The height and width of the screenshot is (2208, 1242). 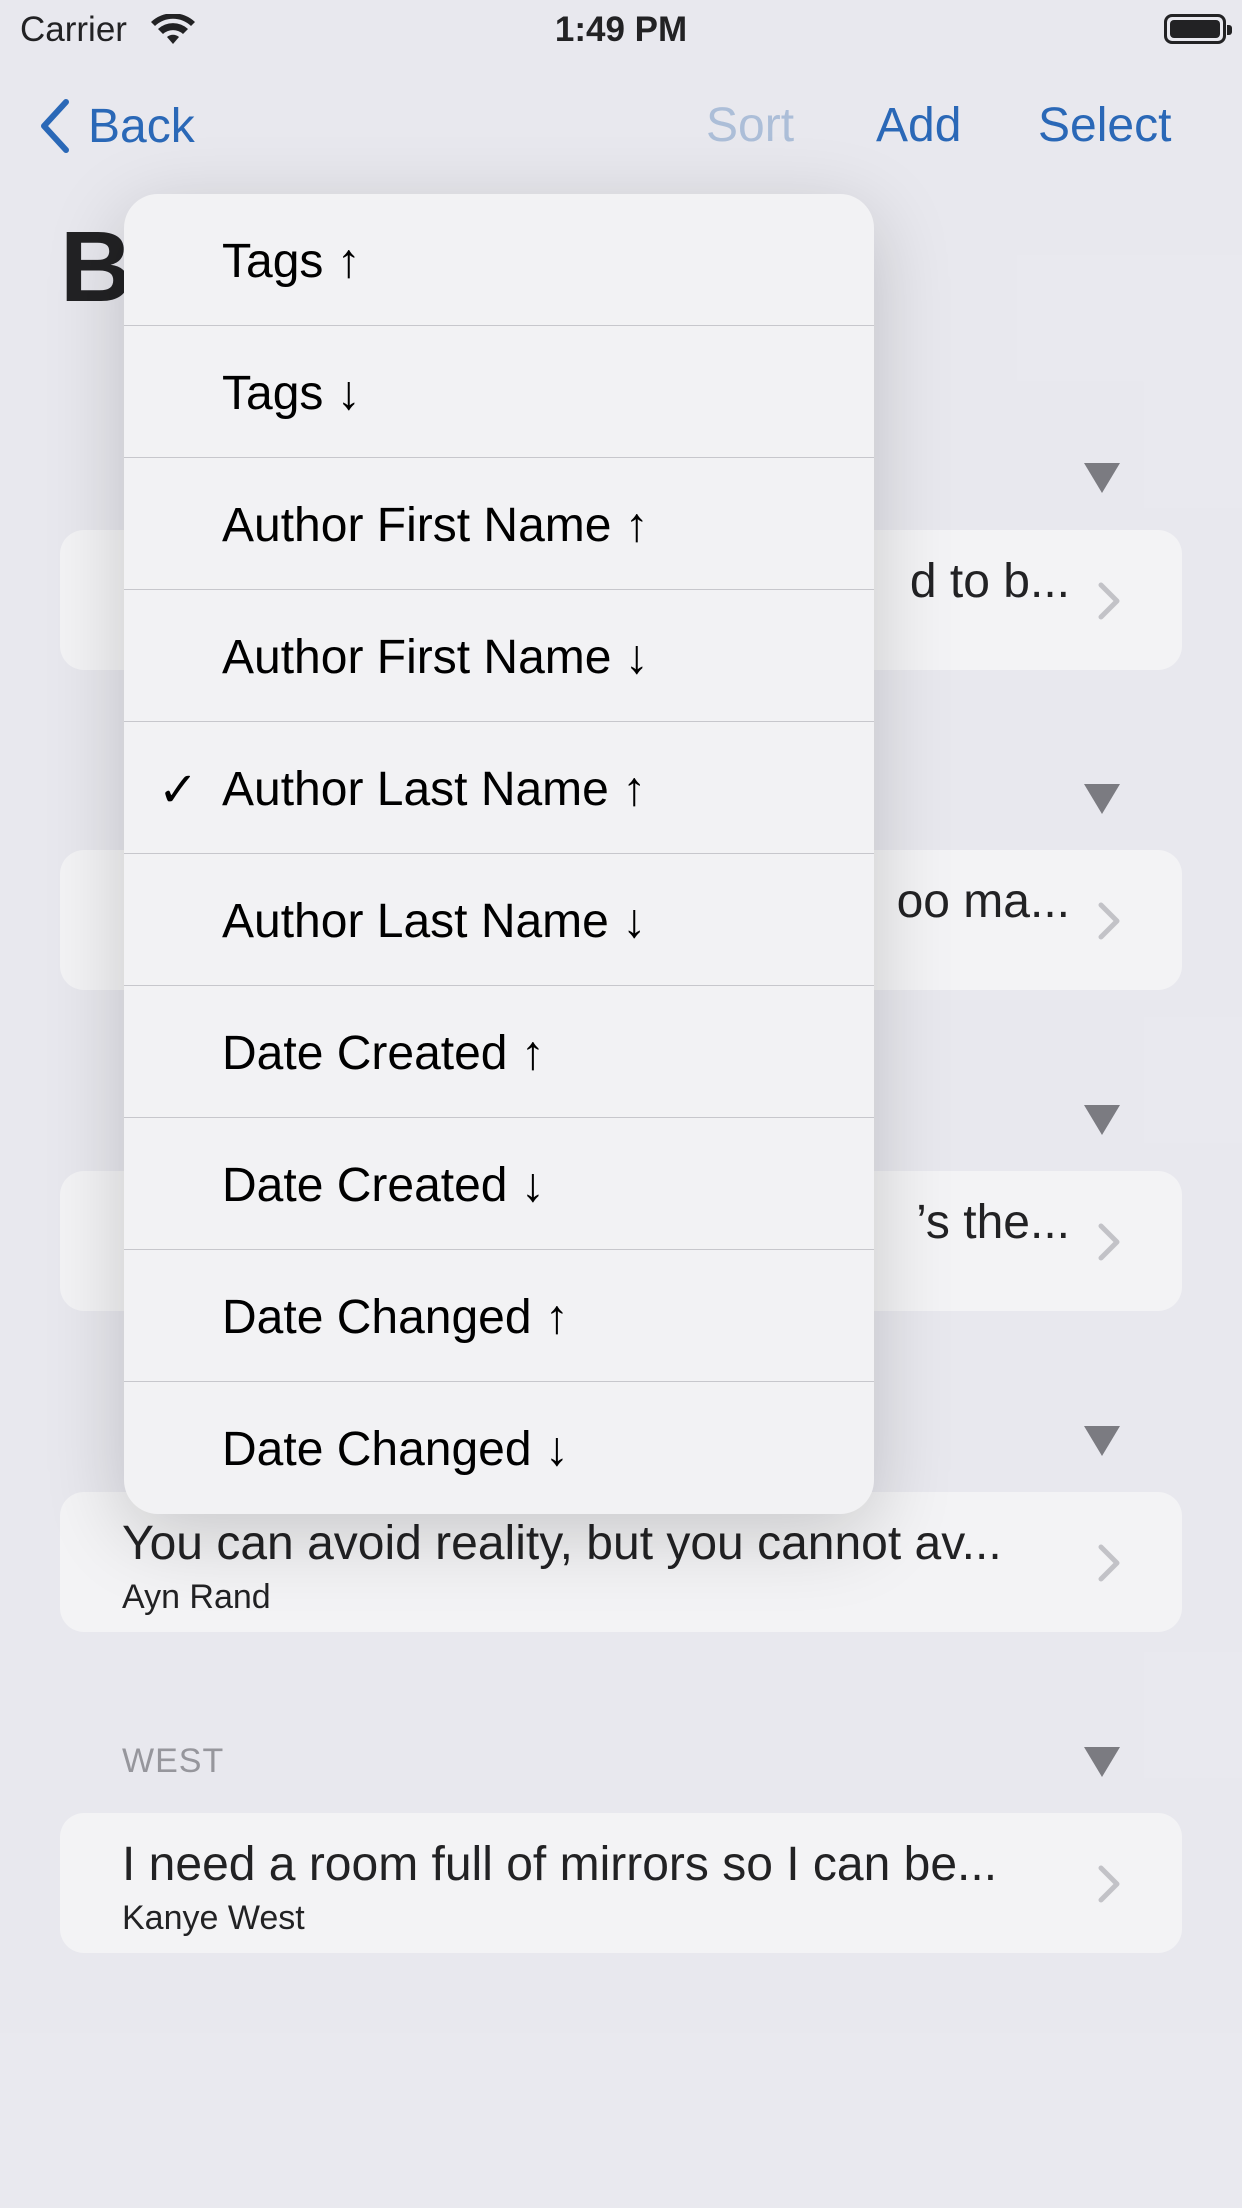 I want to click on sort-menu-item-label: Date Changed ↓, so click(x=395, y=1449).